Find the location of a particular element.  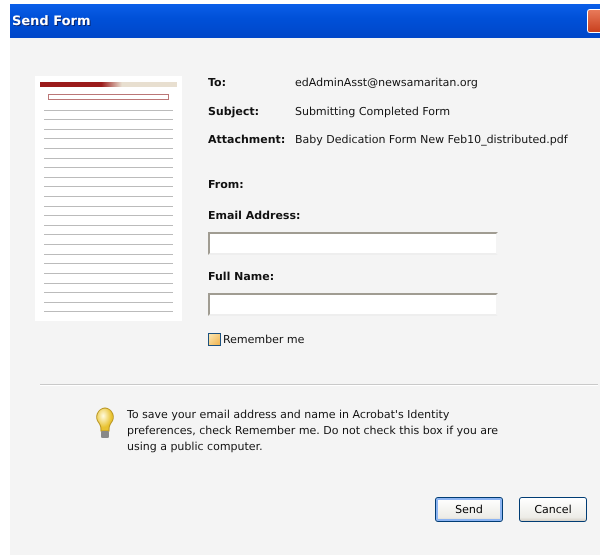

field-value: Submitting Completed Form is located at coordinates (372, 112).